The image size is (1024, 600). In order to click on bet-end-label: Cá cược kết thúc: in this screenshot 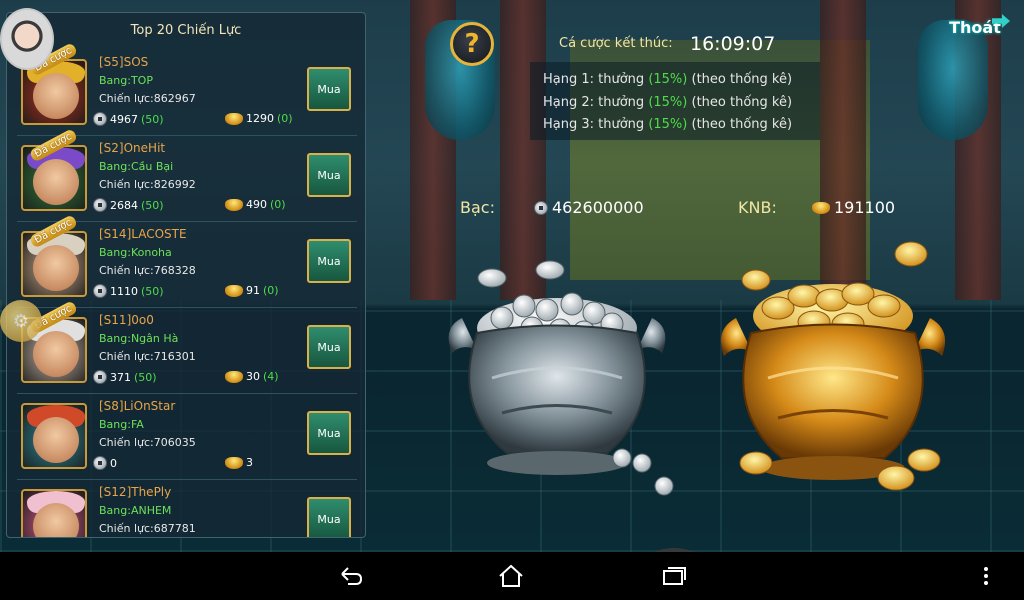, I will do `click(616, 43)`.